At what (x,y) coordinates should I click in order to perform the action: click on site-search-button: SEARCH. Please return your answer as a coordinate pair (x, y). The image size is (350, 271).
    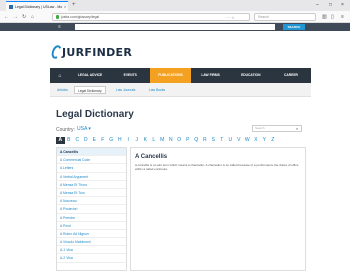
    Looking at the image, I should click on (294, 27).